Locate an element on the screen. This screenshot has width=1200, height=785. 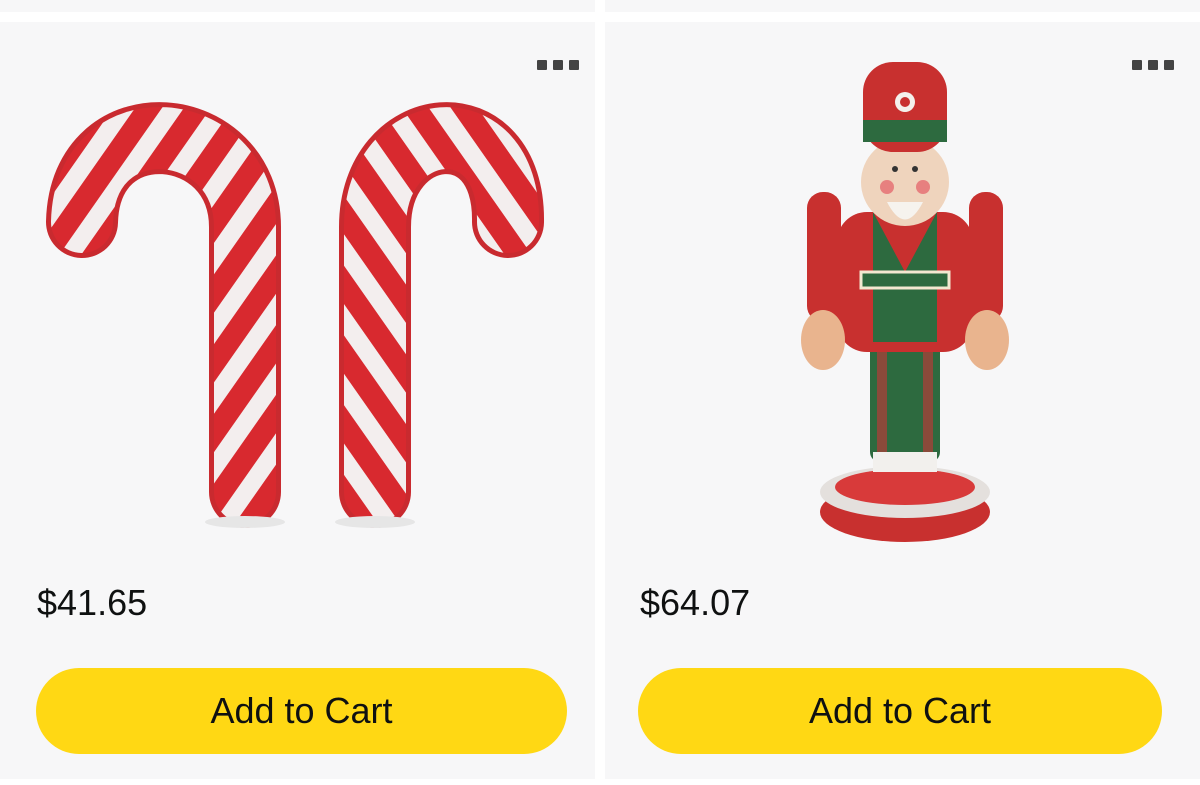
previous-card-edge-left is located at coordinates (297, 6).